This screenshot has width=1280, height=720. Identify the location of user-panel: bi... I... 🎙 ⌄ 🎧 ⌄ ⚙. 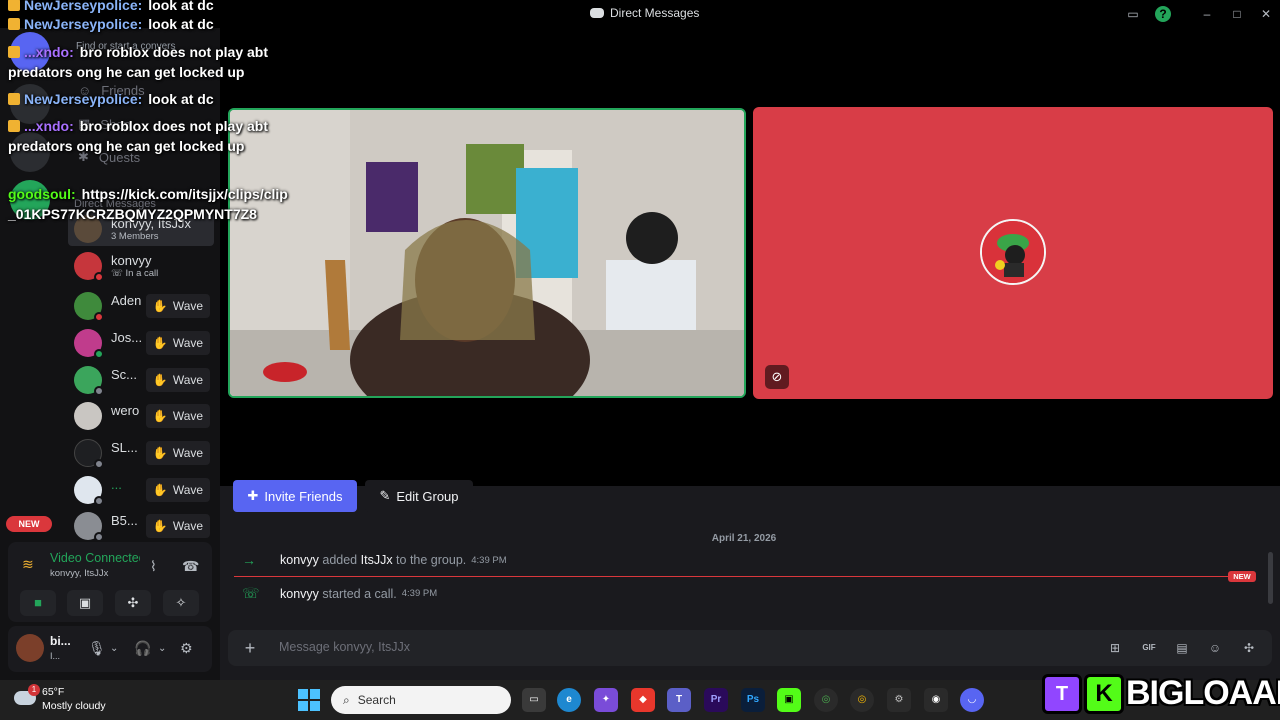
(110, 649).